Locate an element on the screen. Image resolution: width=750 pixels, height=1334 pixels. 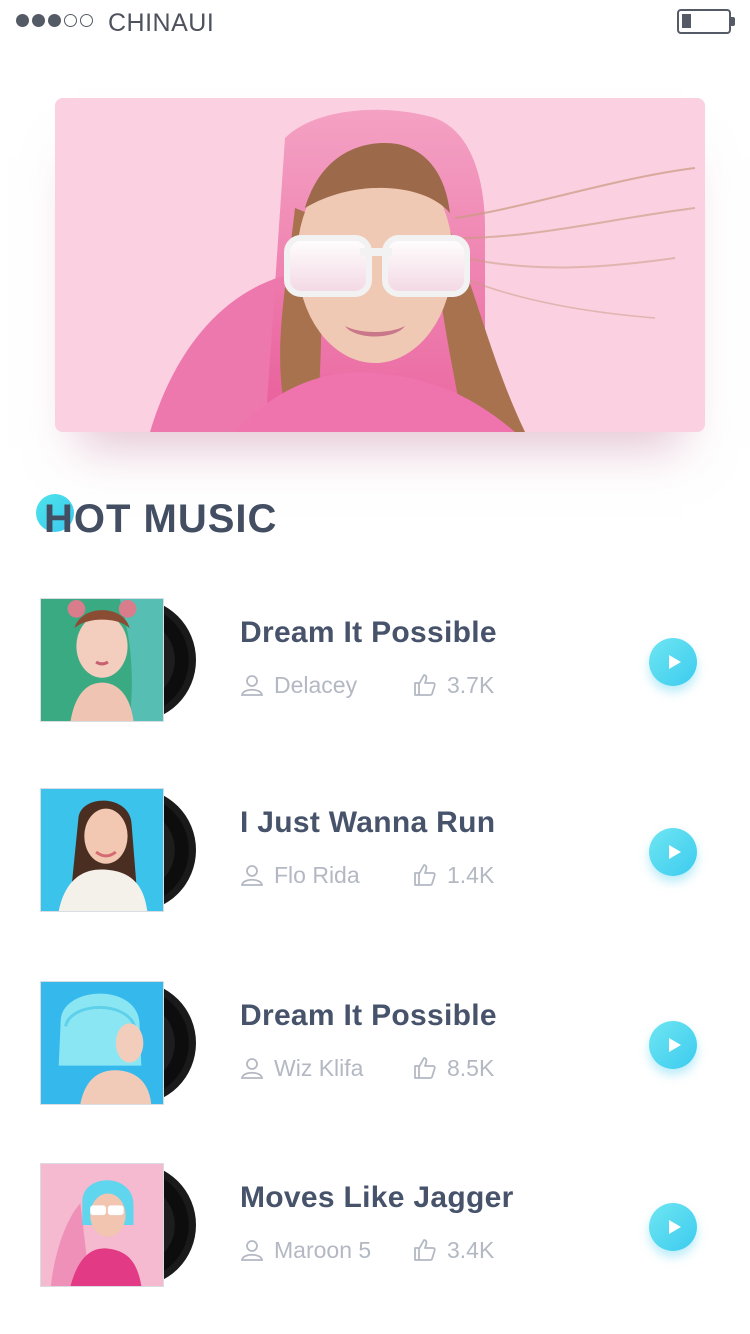
song-likes: 8.5K is located at coordinates (453, 1068).